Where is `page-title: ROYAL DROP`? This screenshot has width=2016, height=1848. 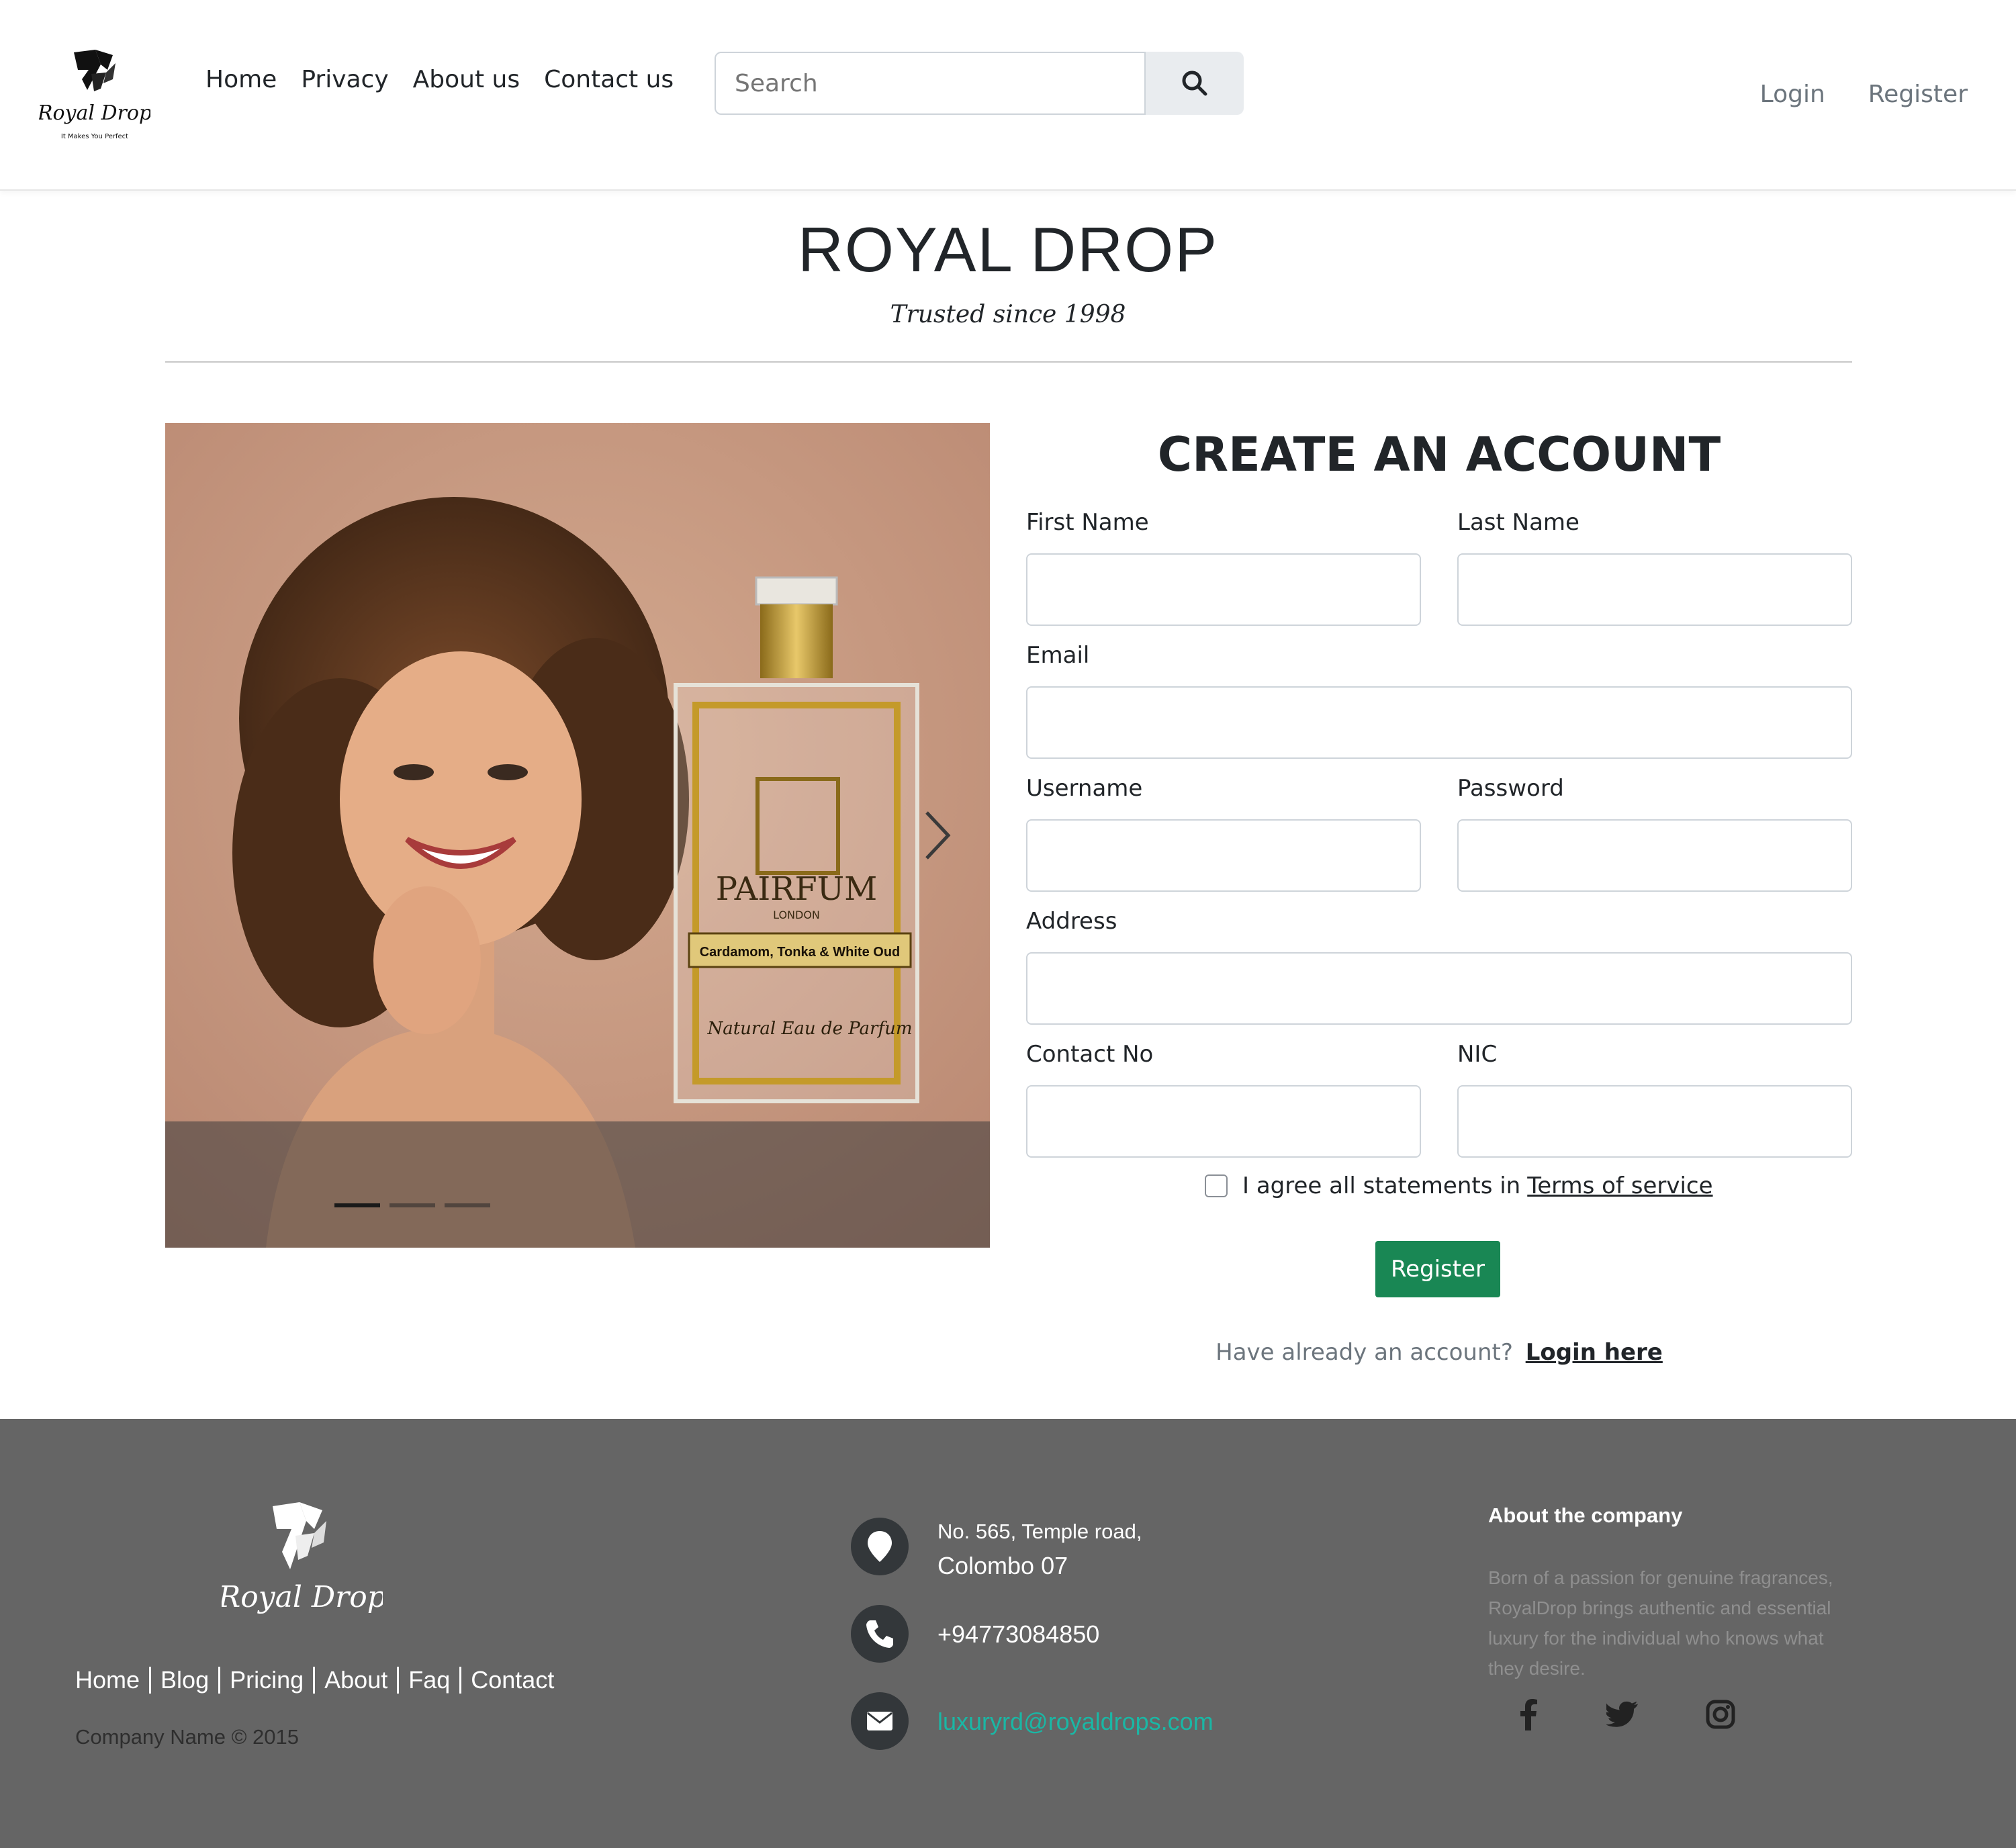 page-title: ROYAL DROP is located at coordinates (1008, 249).